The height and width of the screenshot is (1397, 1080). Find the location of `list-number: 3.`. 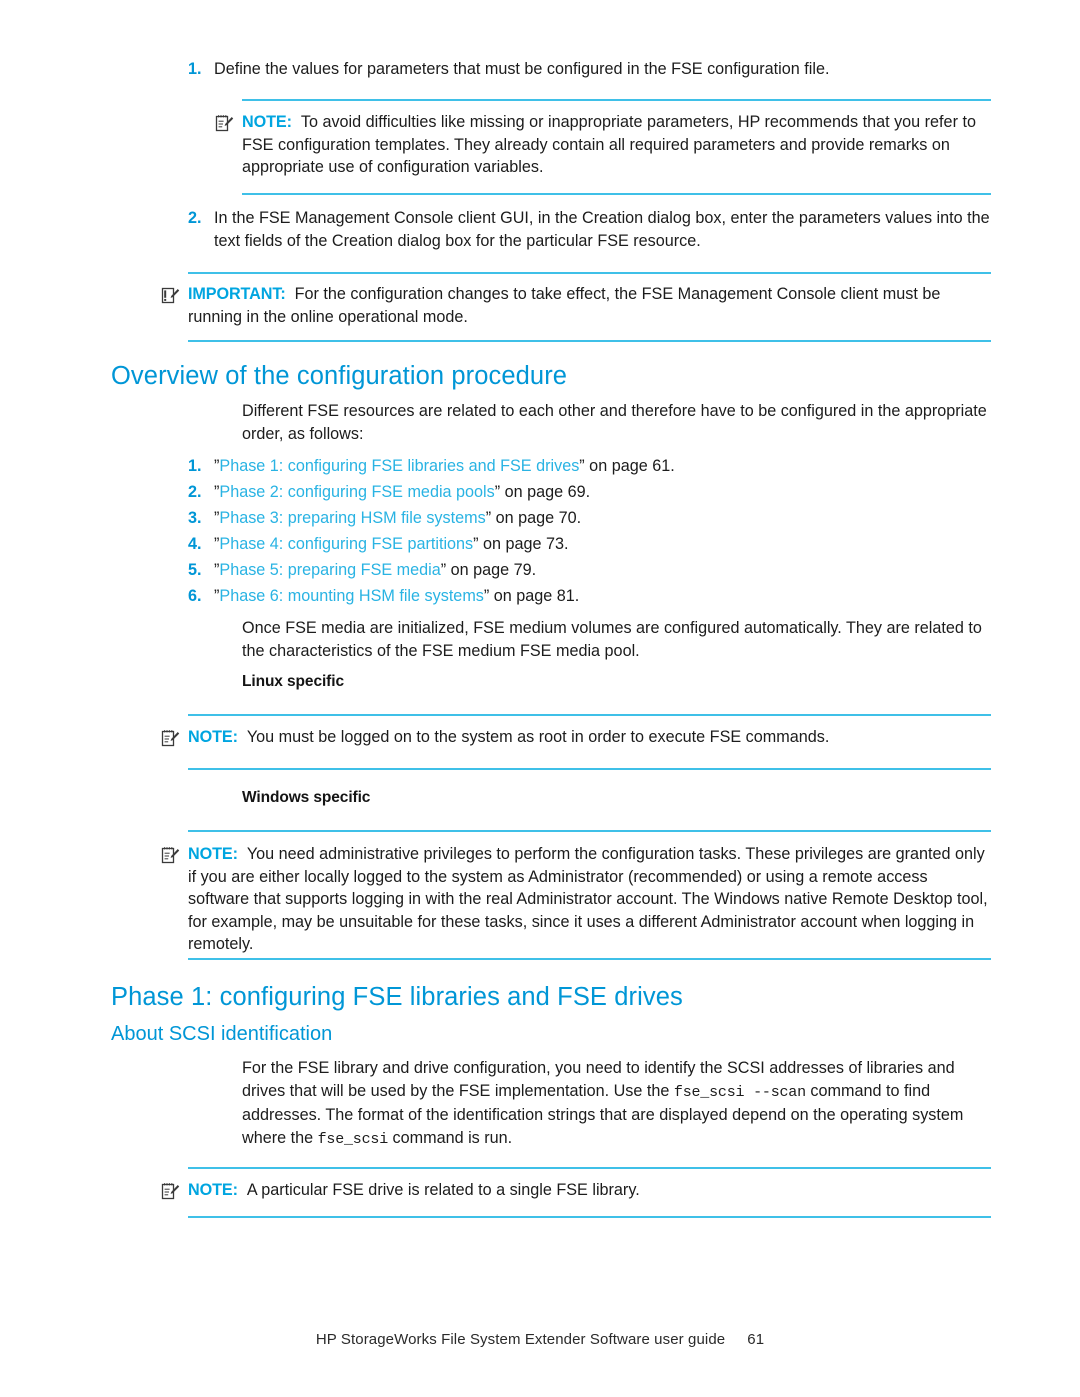

list-number: 3. is located at coordinates (195, 518).